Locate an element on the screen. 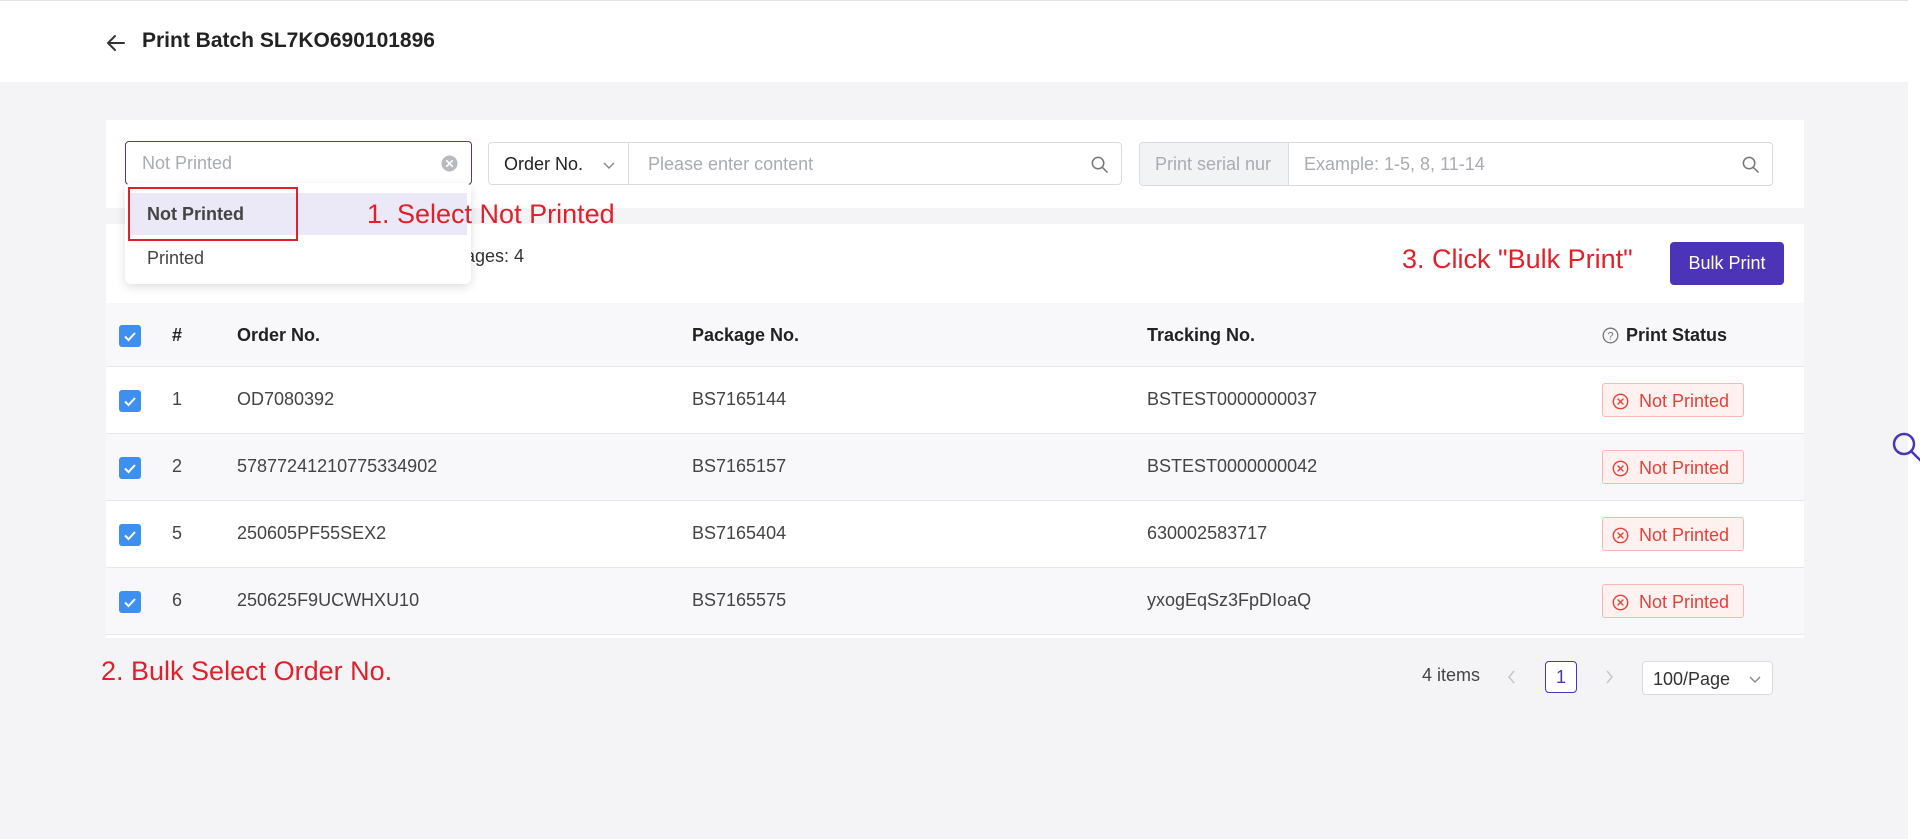 This screenshot has height=839, width=1920. page-size-select: 100/Page is located at coordinates (1707, 678).